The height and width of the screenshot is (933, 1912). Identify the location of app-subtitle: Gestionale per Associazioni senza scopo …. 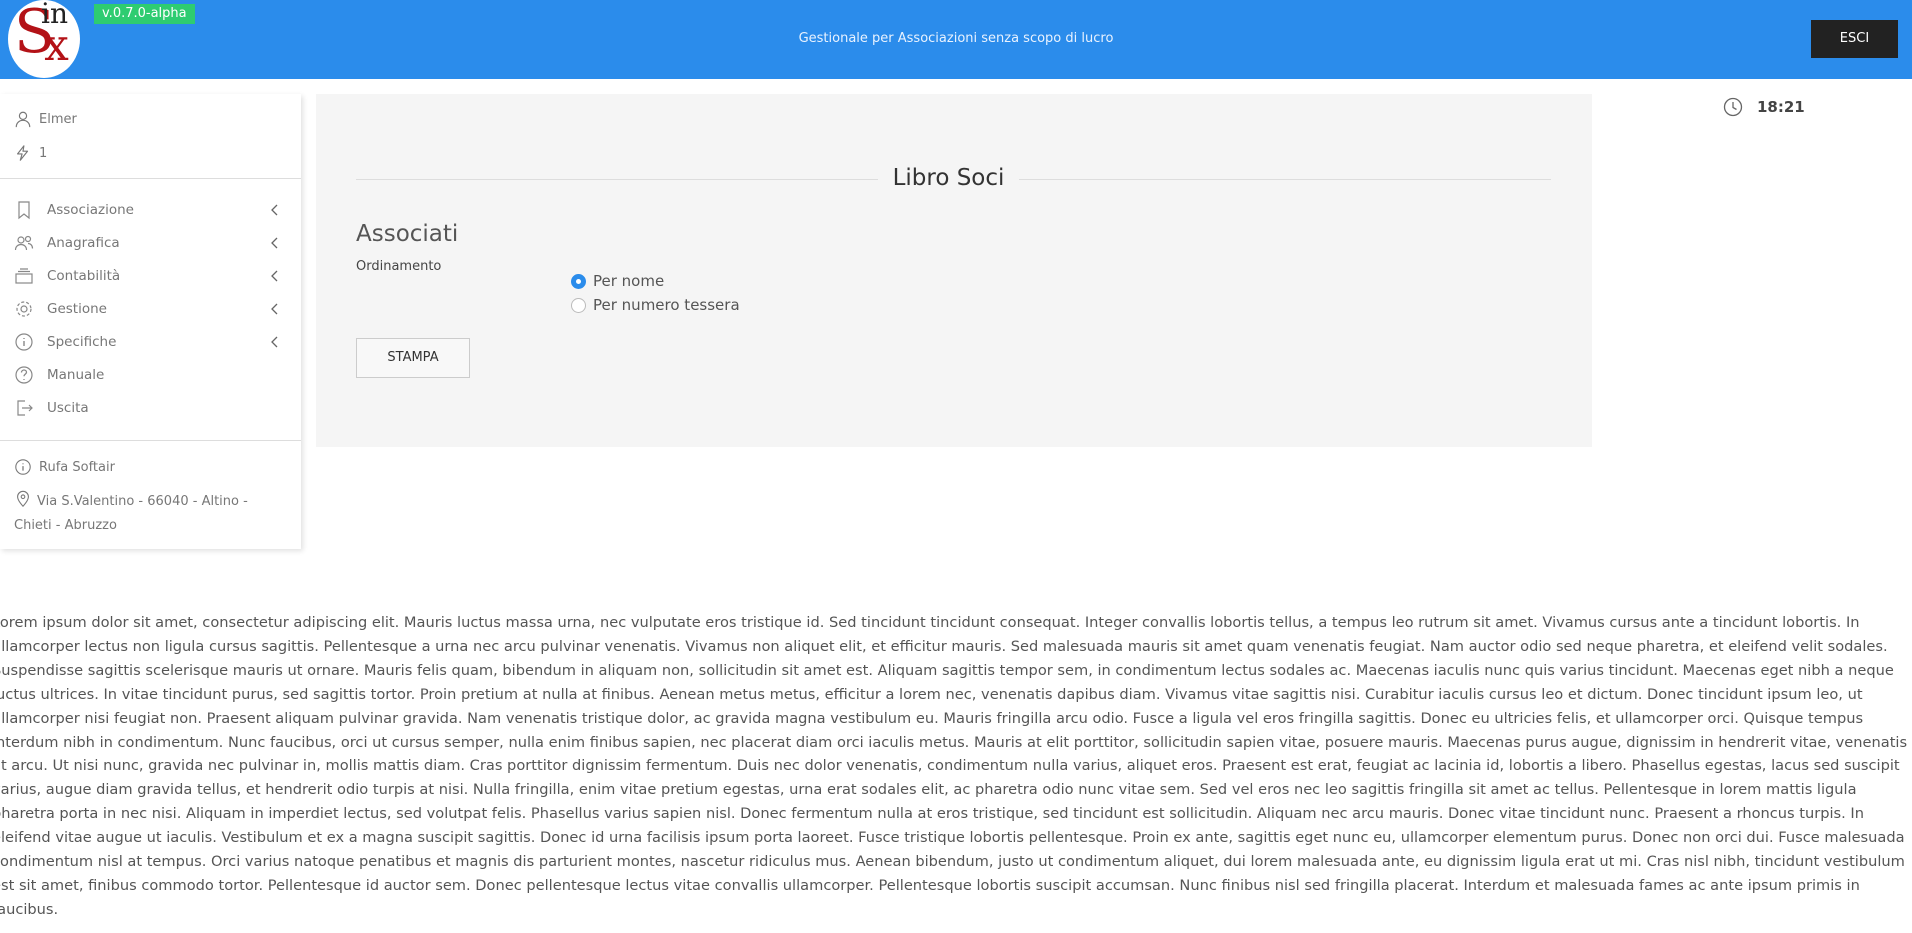
(956, 38).